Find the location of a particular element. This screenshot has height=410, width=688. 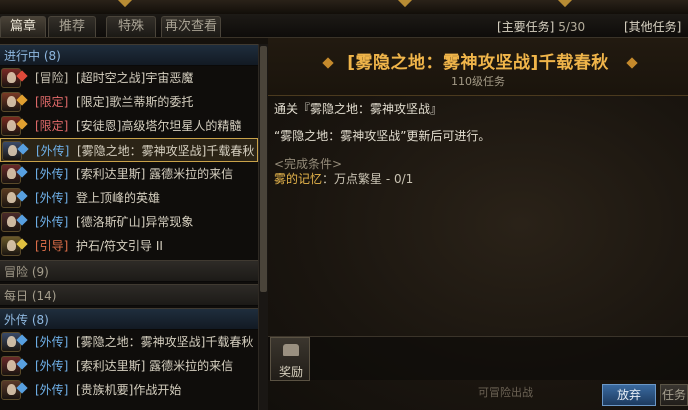

quest-name: 护石/符文引导 II is located at coordinates (119, 246).